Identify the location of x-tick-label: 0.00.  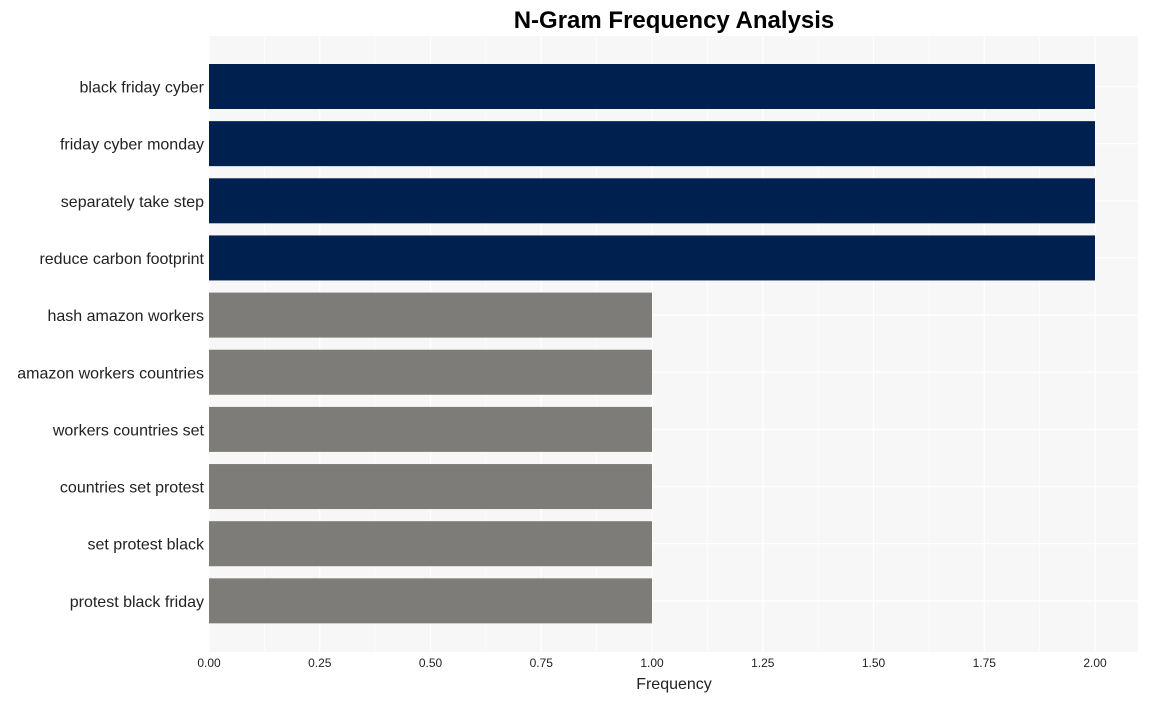
(209, 663).